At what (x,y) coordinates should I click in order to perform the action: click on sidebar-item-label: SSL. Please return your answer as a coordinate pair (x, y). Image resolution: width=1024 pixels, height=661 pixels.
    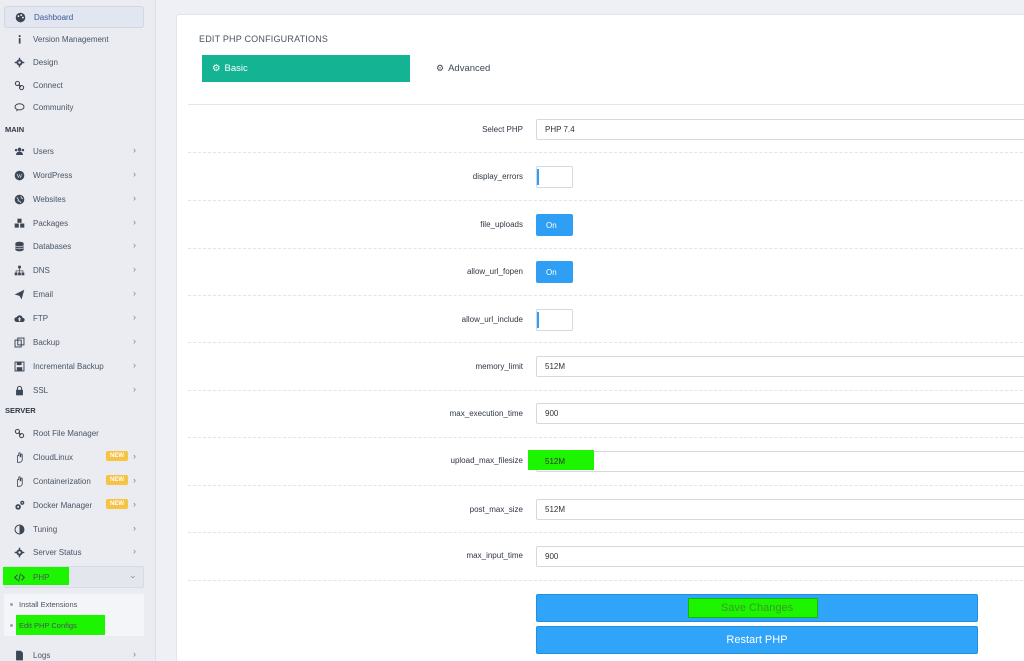
    Looking at the image, I should click on (41, 390).